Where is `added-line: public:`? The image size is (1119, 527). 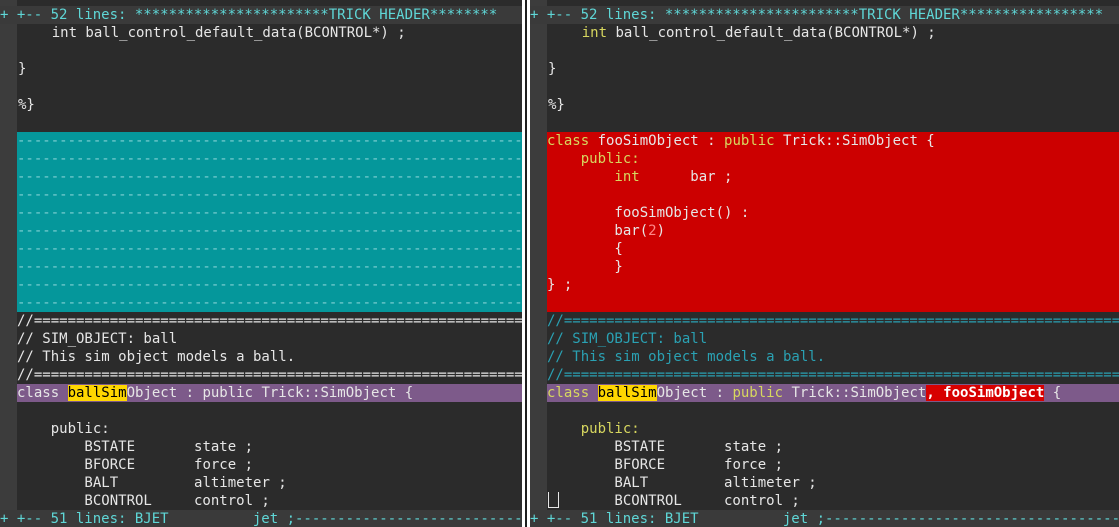
added-line: public: is located at coordinates (833, 159).